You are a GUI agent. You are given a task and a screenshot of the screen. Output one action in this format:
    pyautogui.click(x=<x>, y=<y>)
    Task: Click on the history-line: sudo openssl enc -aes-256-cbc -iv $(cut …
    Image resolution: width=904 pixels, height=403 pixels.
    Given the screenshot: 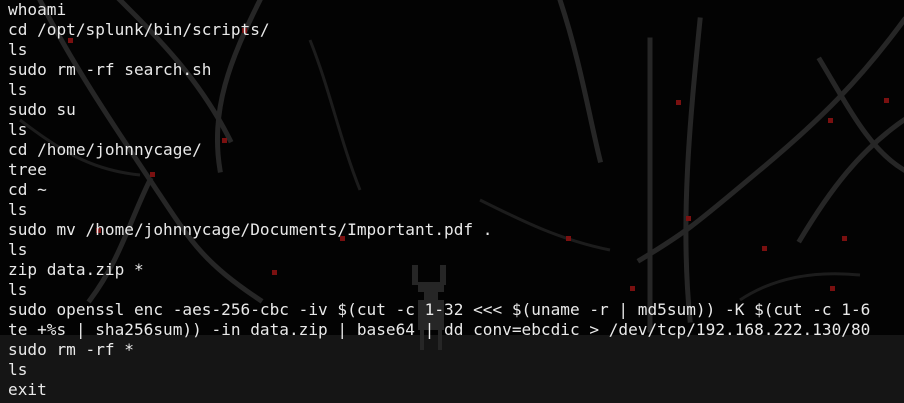 What is the action you would take?
    pyautogui.click(x=439, y=310)
    